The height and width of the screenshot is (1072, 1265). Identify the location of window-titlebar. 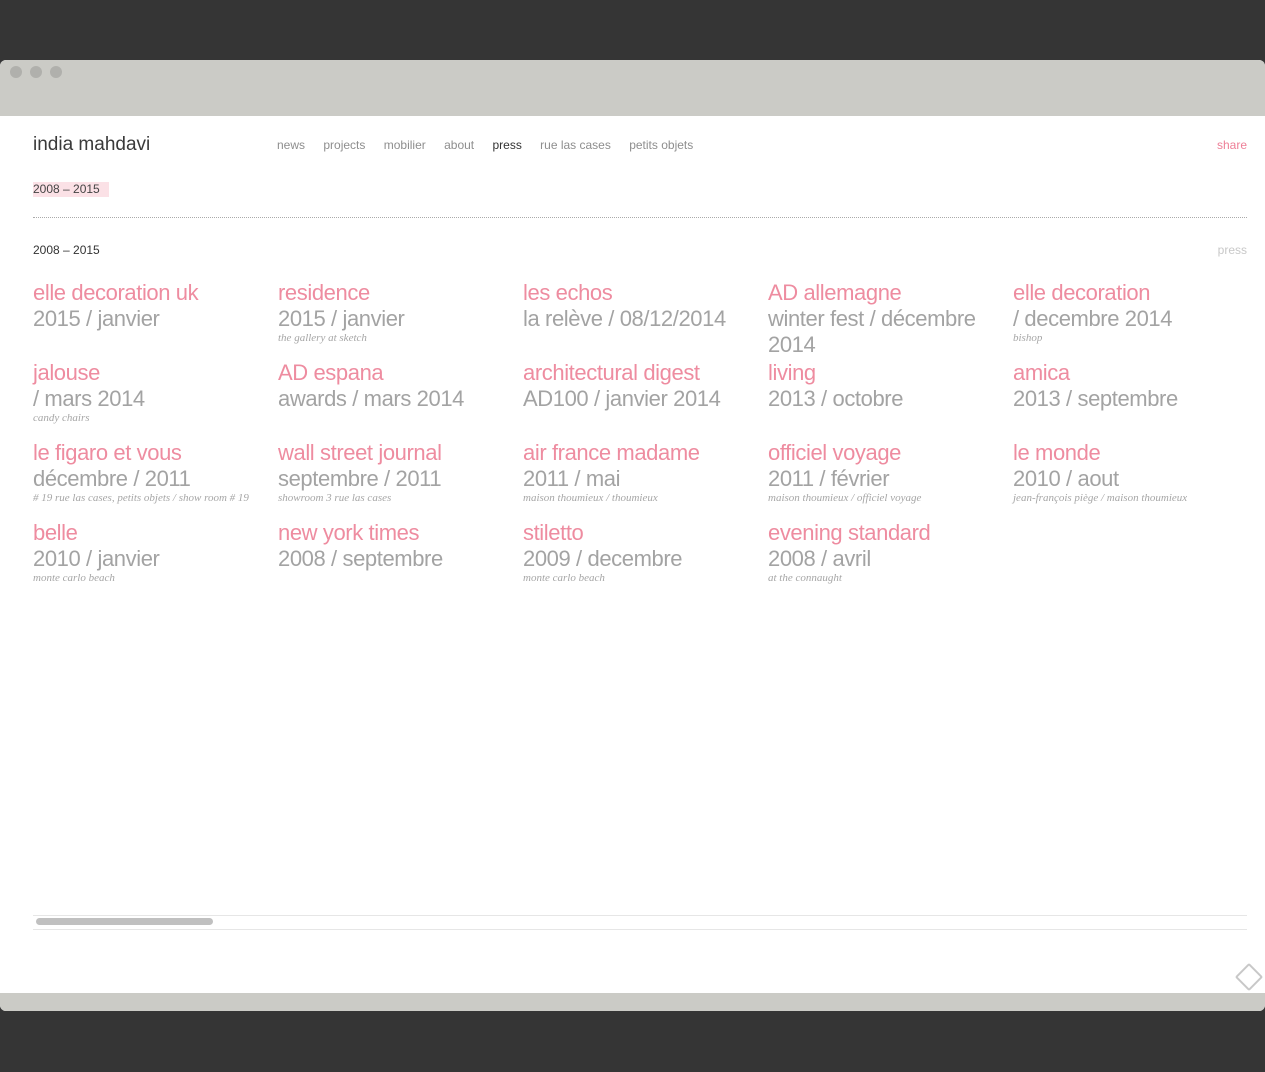
(632, 88).